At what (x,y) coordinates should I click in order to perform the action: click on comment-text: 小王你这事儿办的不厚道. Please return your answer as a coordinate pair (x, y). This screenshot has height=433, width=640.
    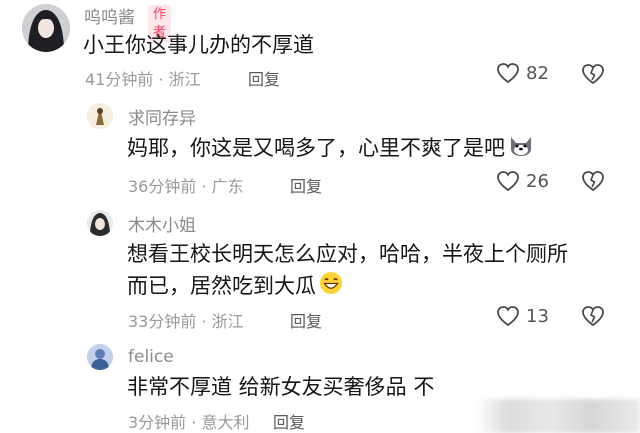
    Looking at the image, I should click on (198, 45).